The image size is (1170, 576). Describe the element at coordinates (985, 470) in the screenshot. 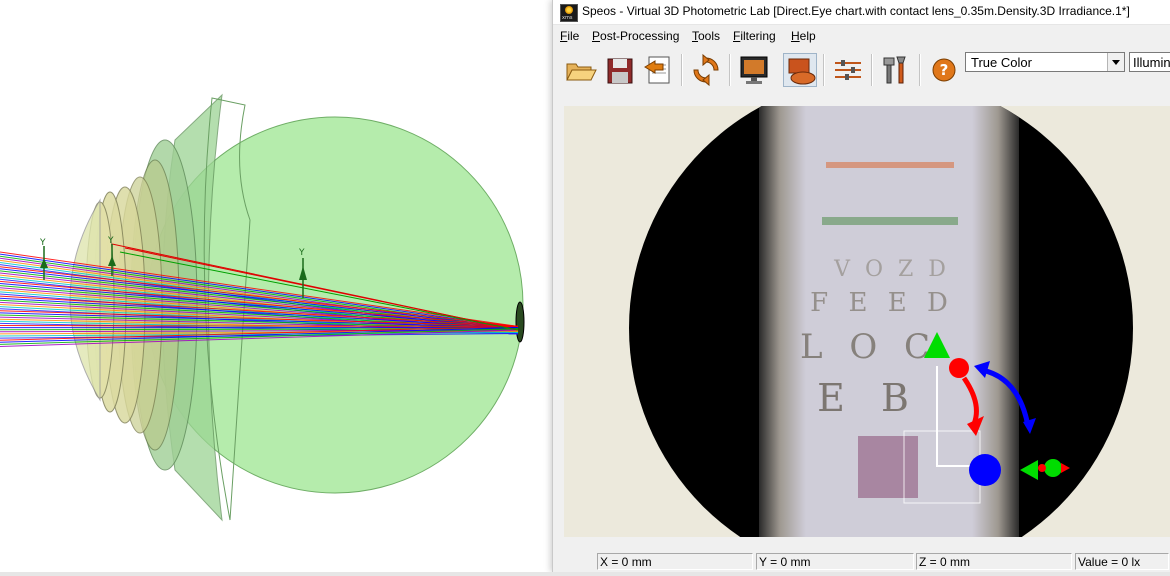

I see `z-axis-handle-blue` at that location.